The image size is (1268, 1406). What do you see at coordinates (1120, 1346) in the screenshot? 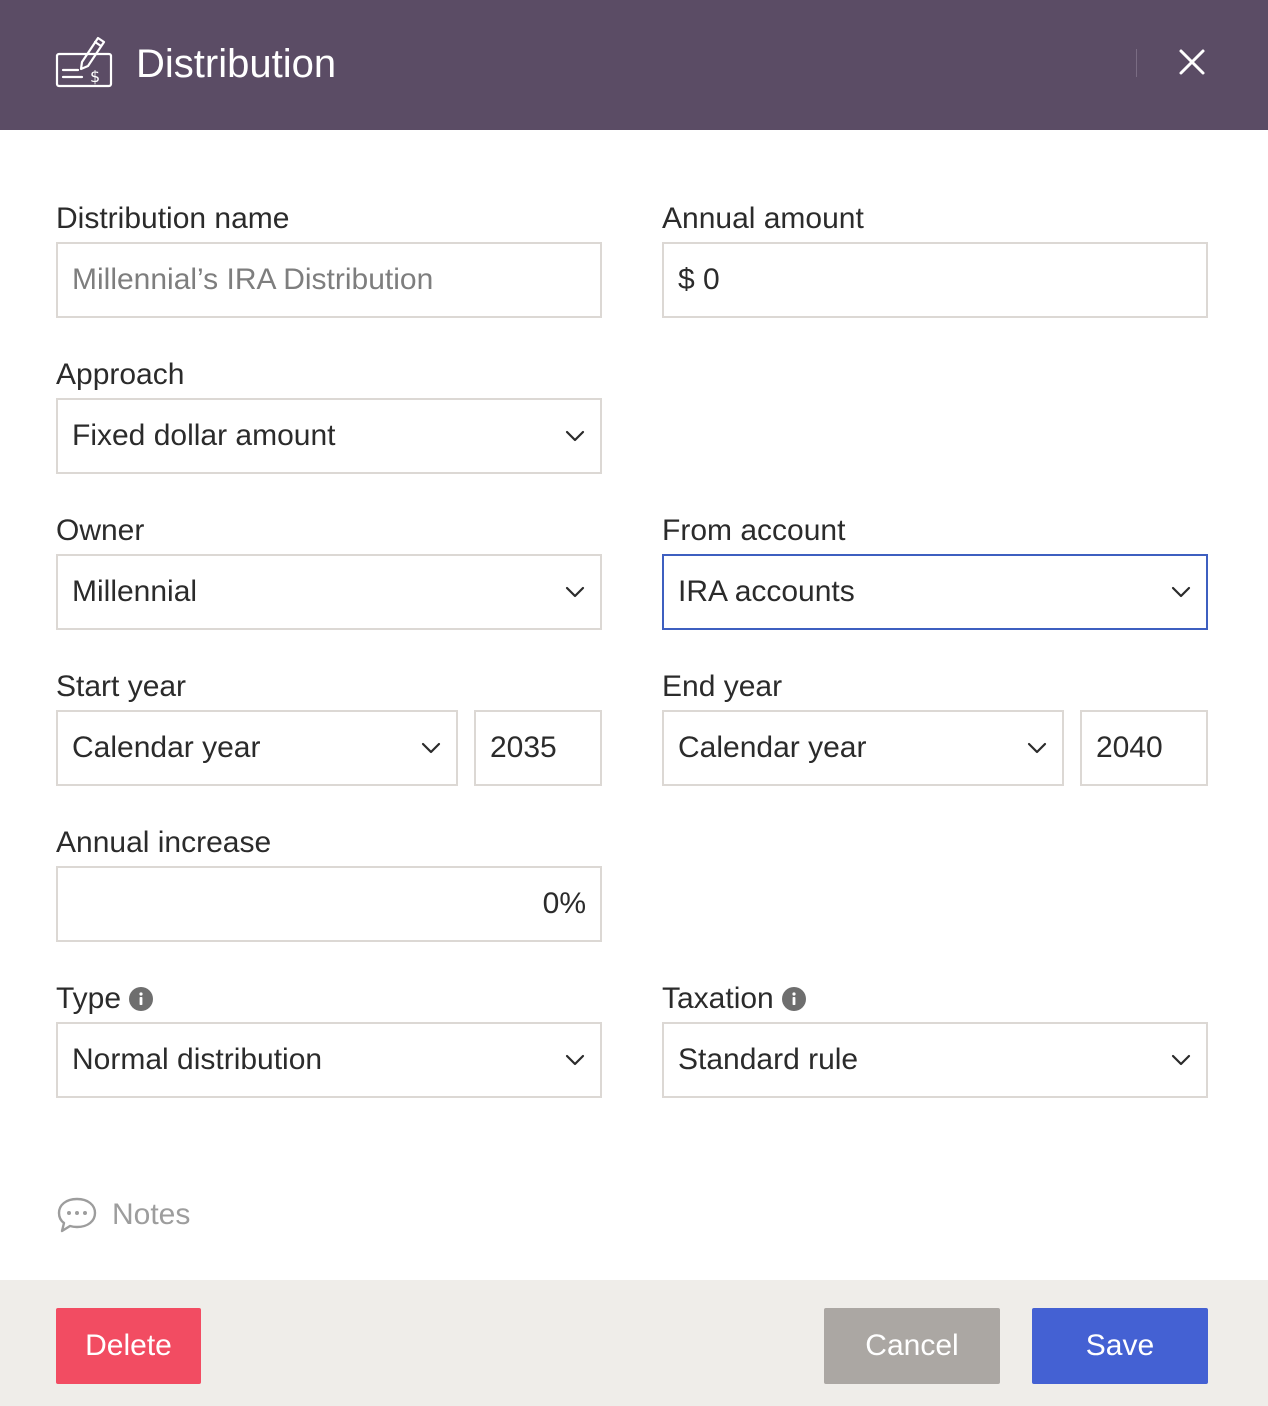
I see `save-button: Save` at bounding box center [1120, 1346].